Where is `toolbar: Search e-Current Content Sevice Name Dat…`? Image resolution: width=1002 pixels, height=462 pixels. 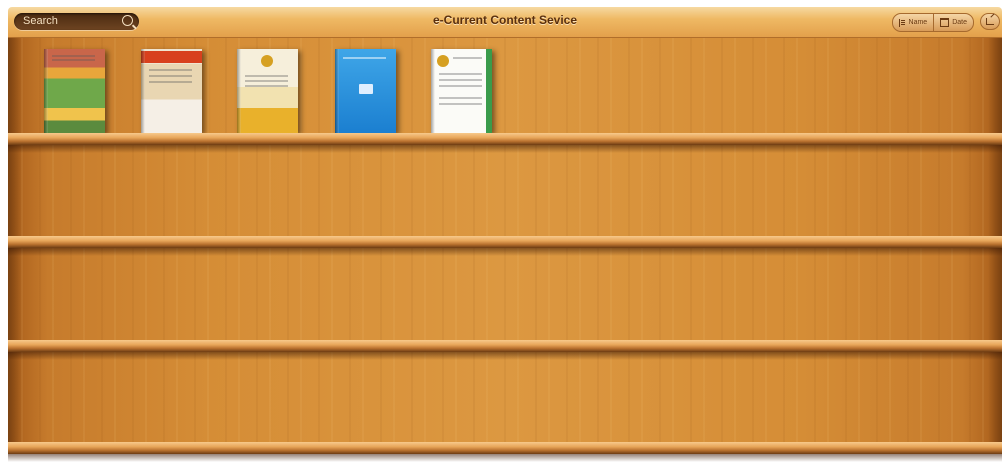 toolbar: Search e-Current Content Sevice Name Dat… is located at coordinates (505, 22).